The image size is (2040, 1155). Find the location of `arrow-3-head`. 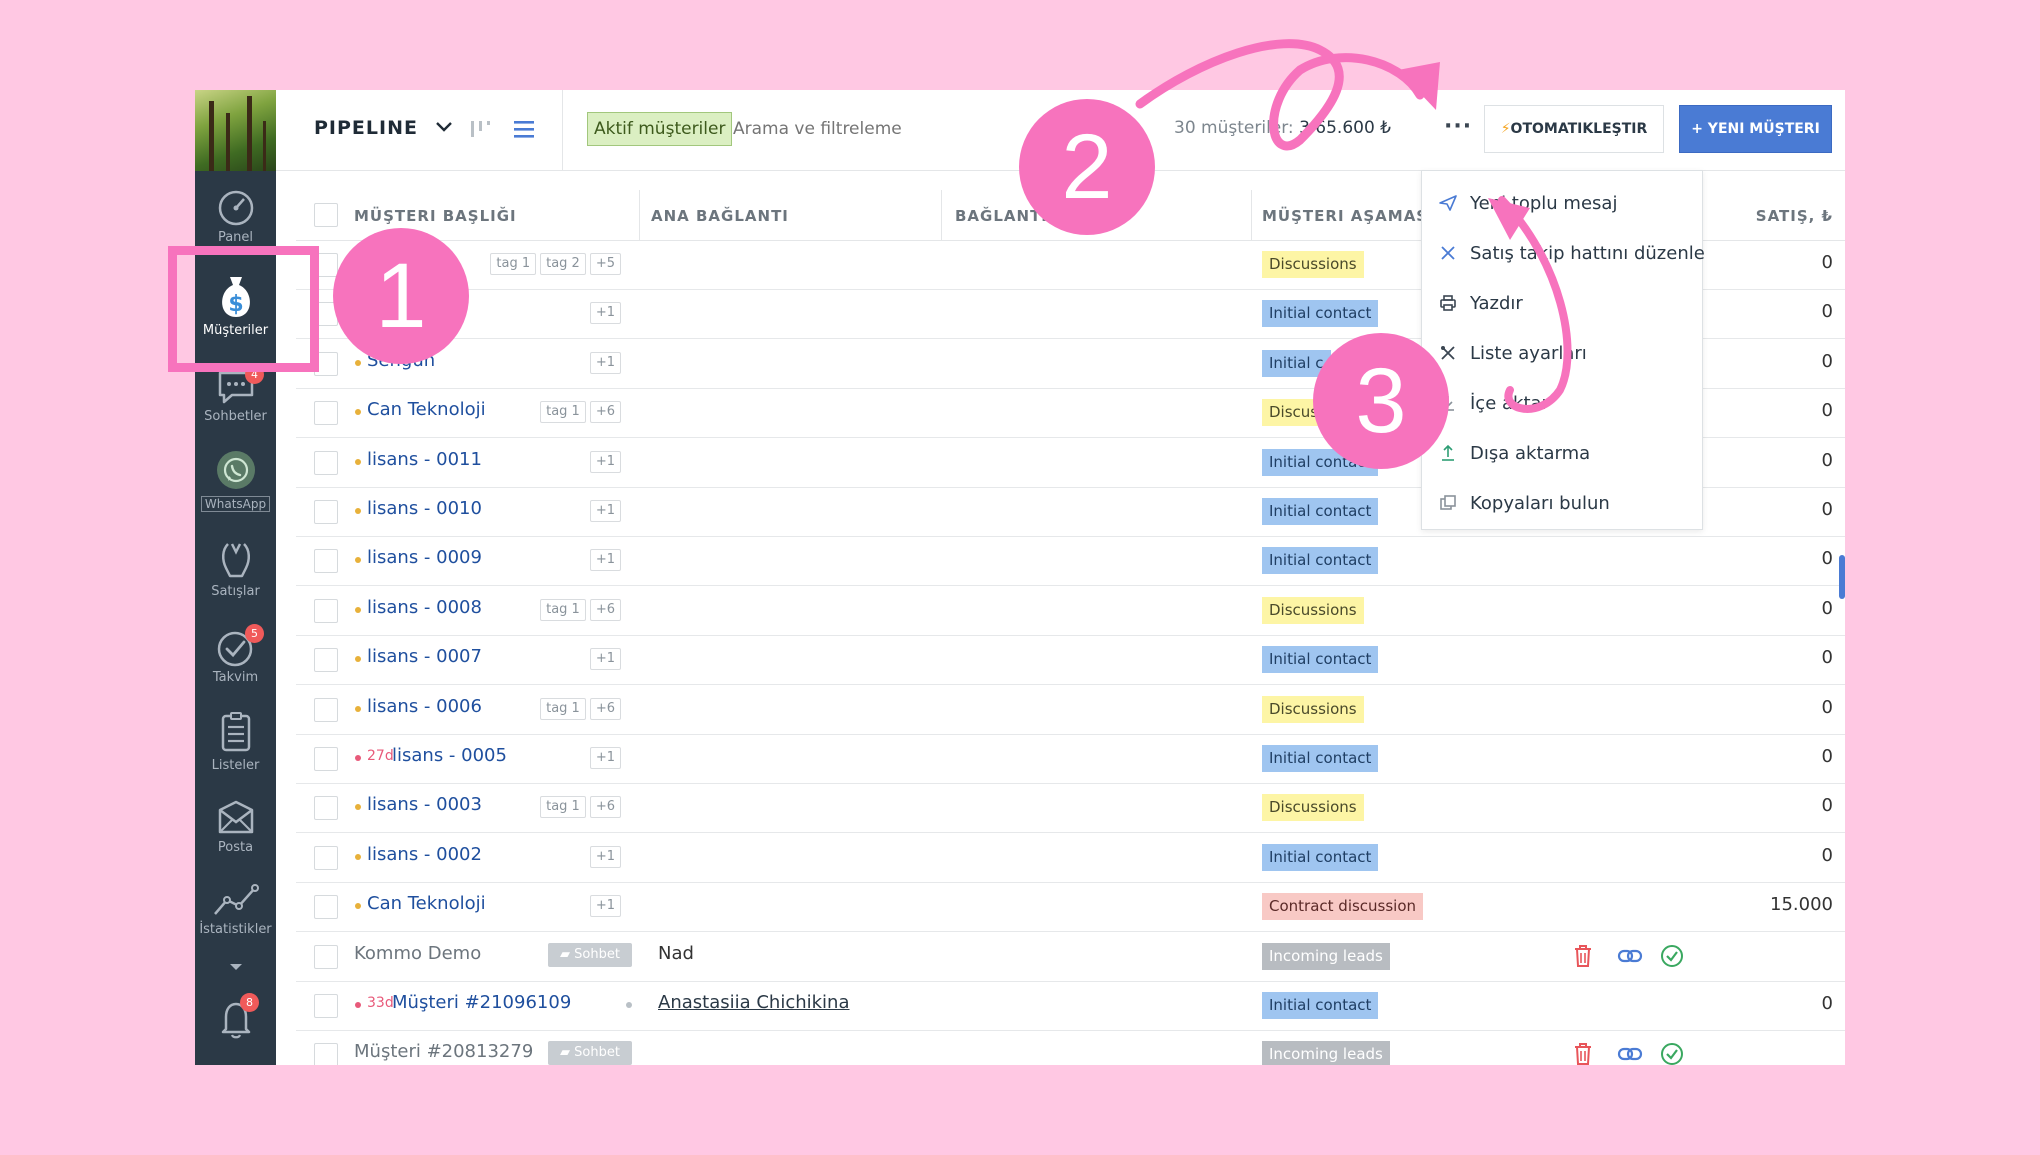

arrow-3-head is located at coordinates (1509, 219).